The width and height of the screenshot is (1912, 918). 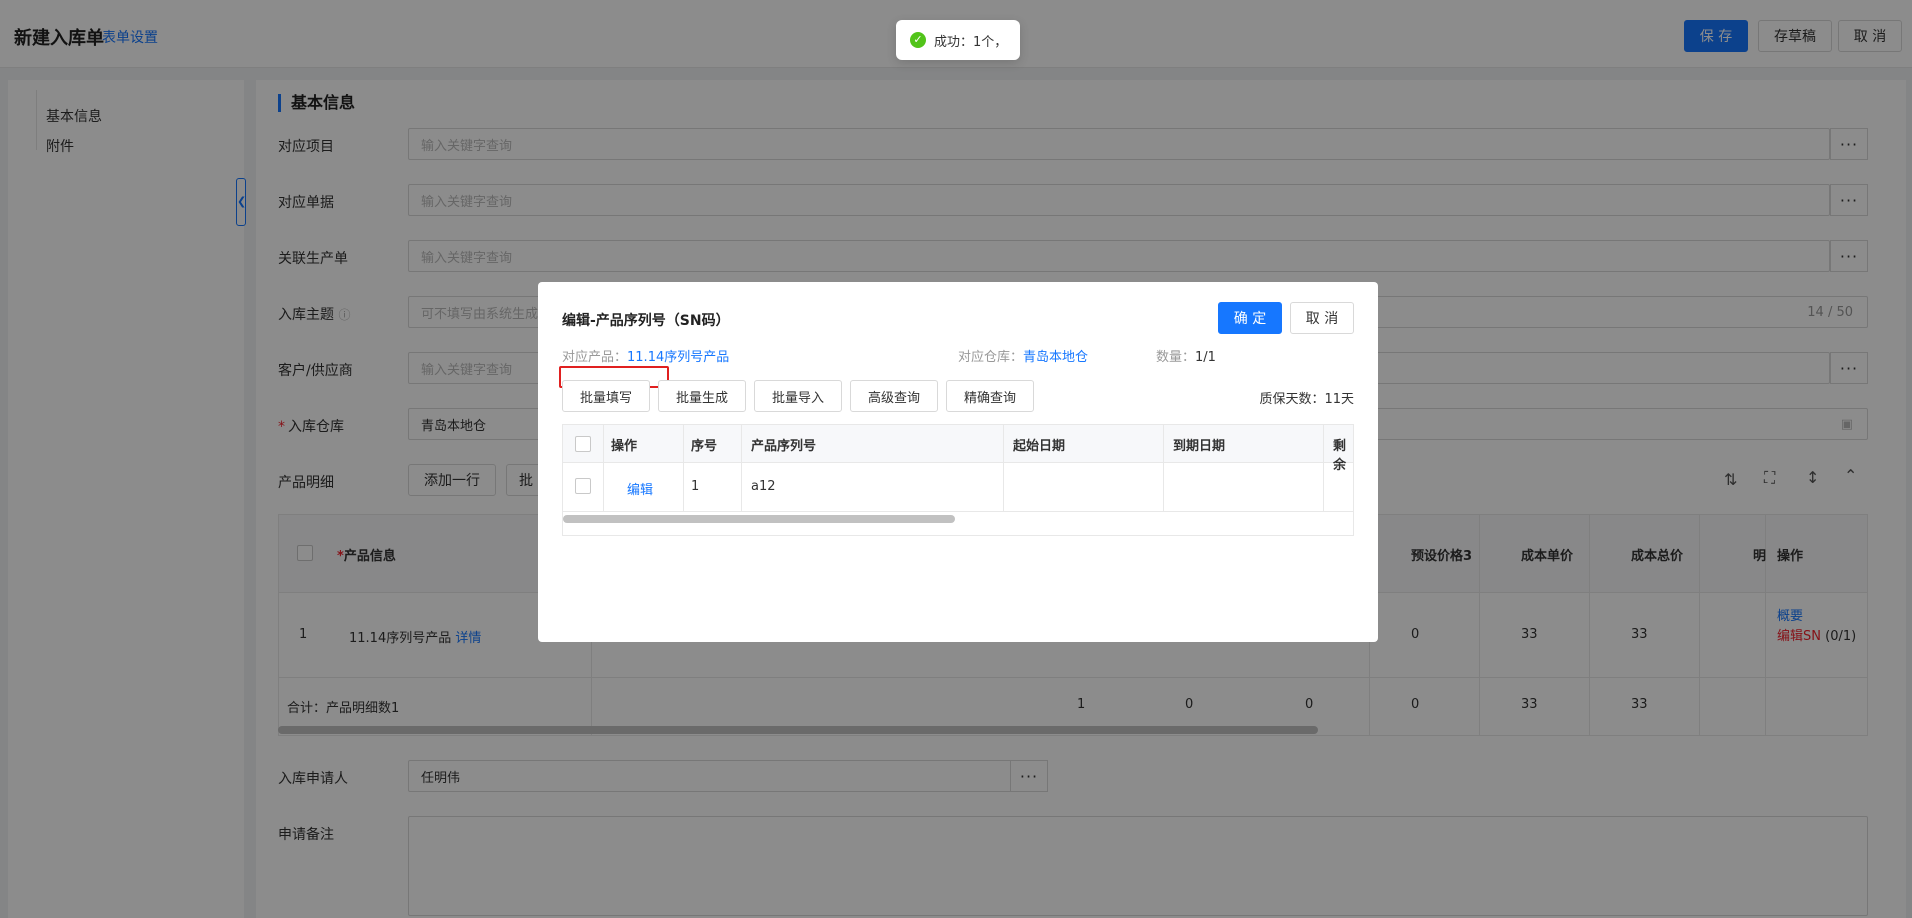 I want to click on batch-fill-button: 批量填写, so click(x=606, y=396).